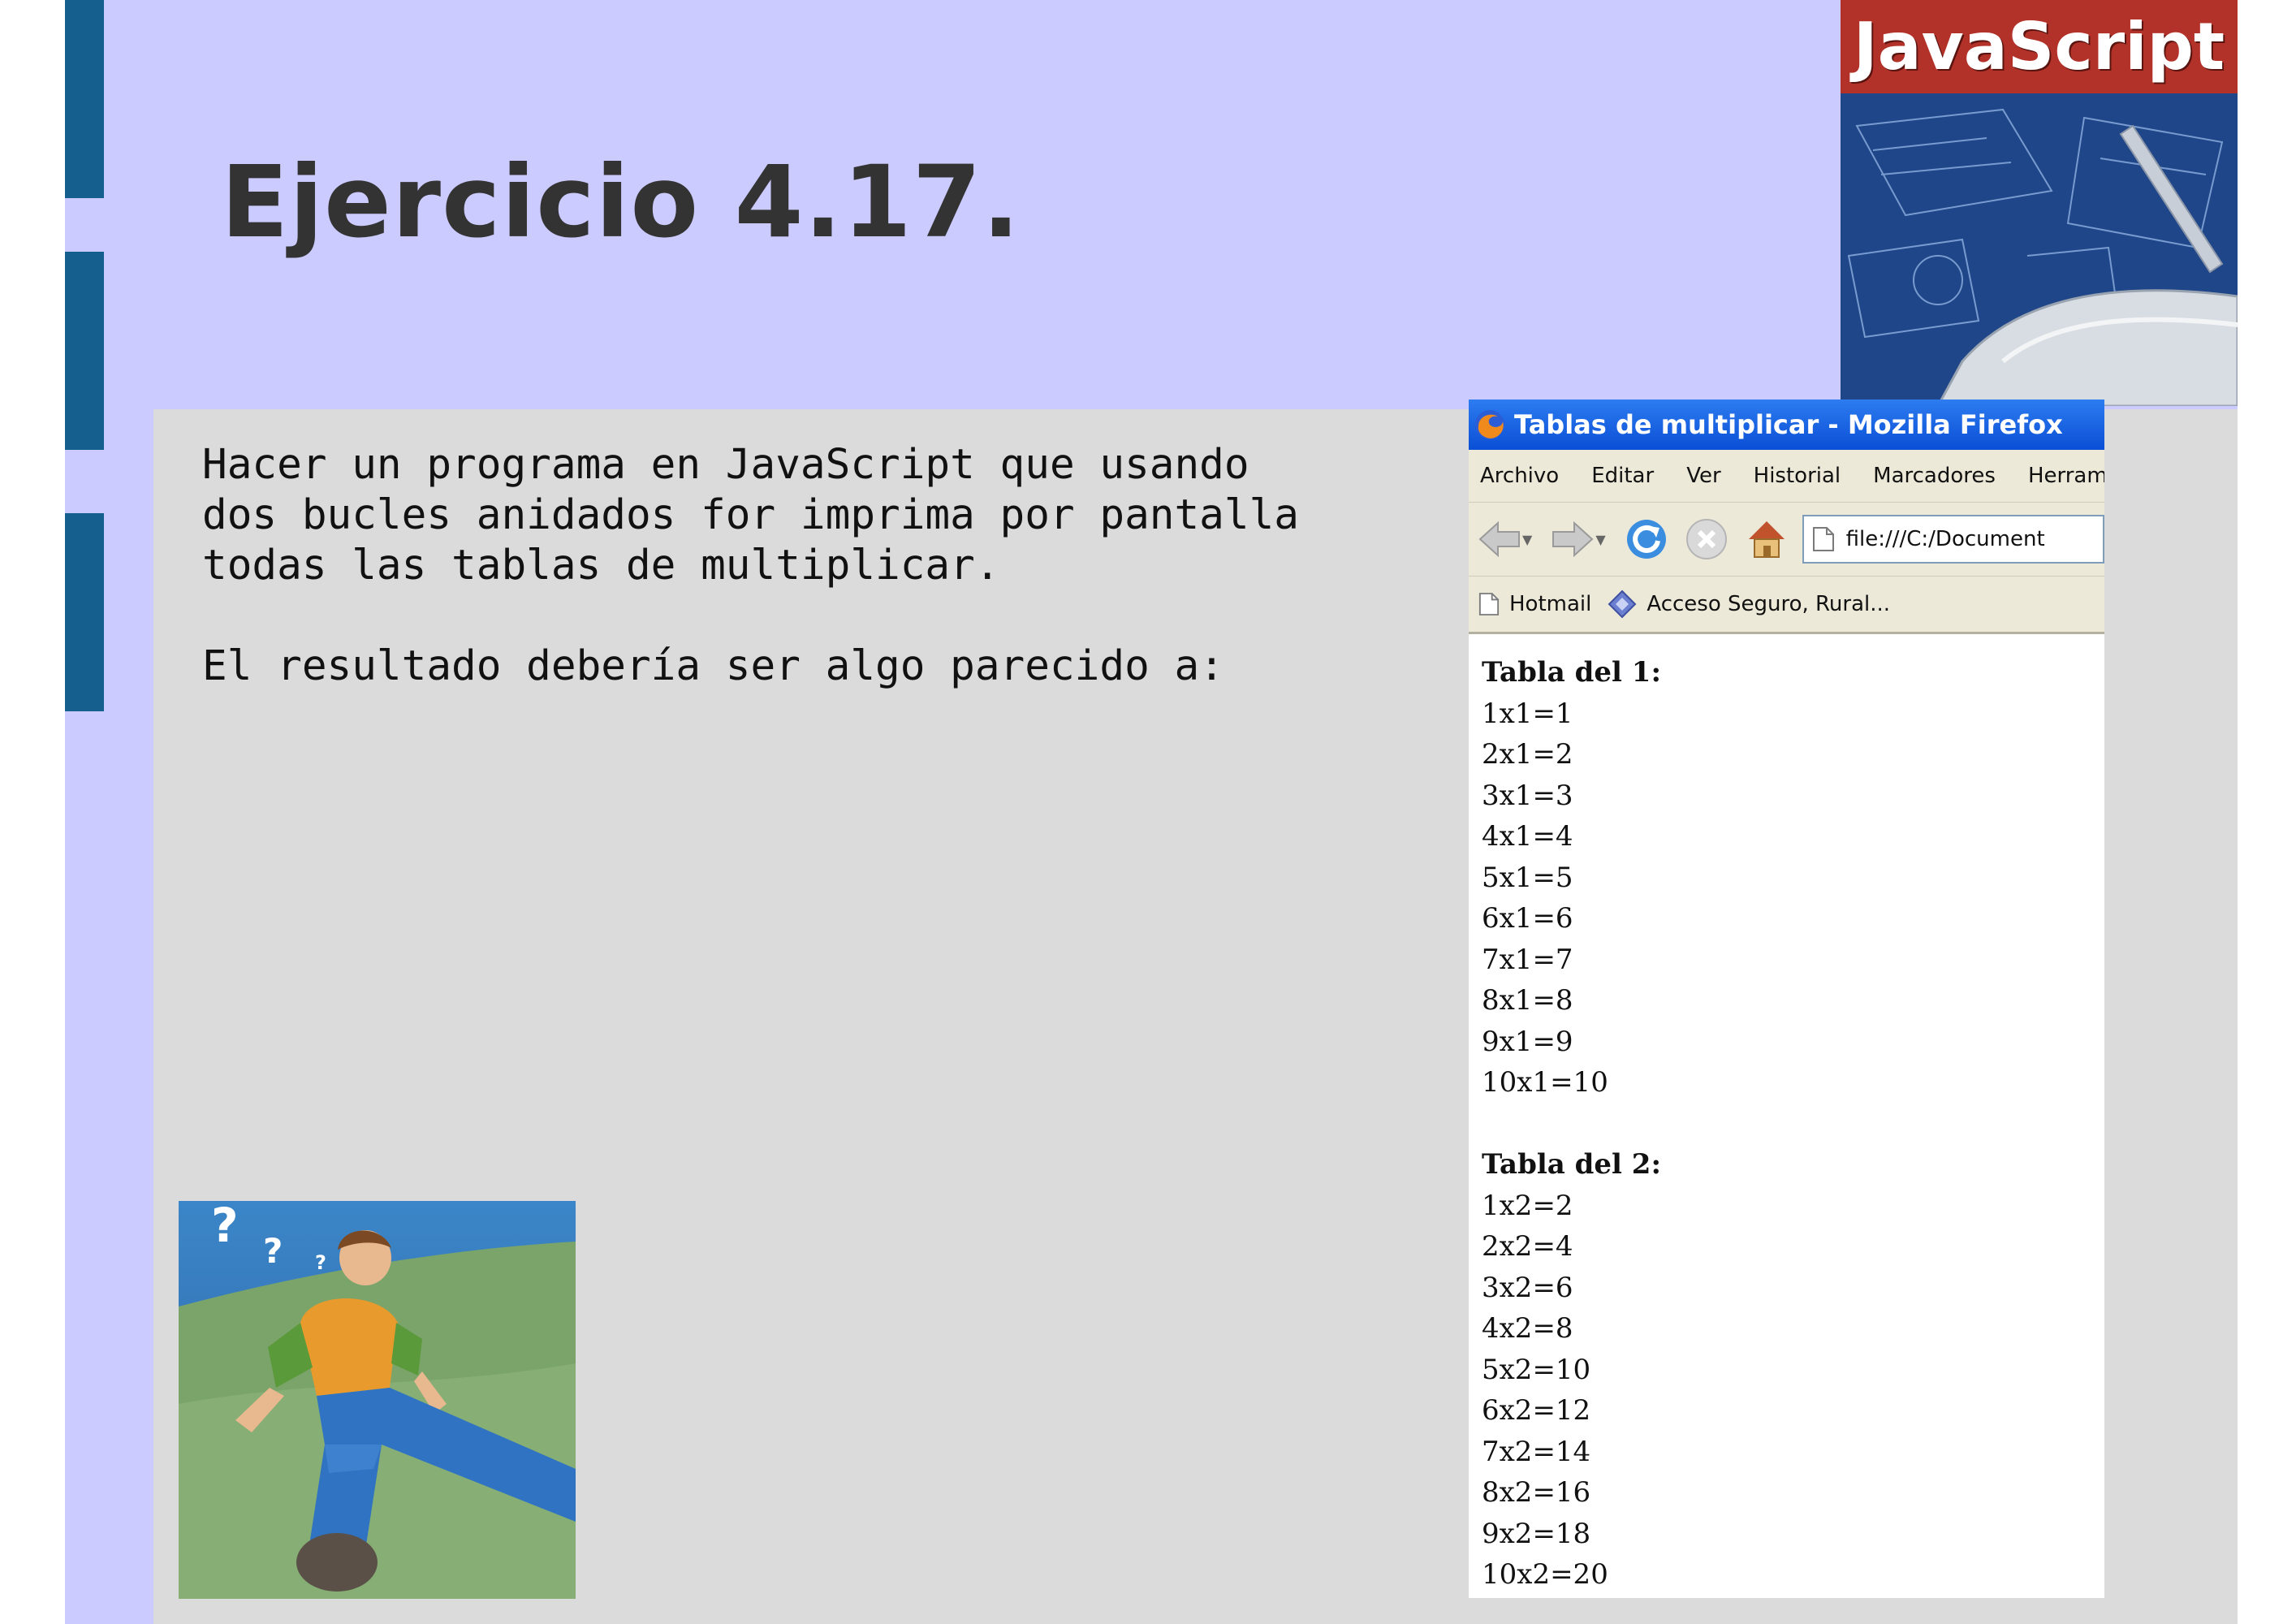  I want to click on confused-man-clipart: ? ? ?, so click(377, 1400).